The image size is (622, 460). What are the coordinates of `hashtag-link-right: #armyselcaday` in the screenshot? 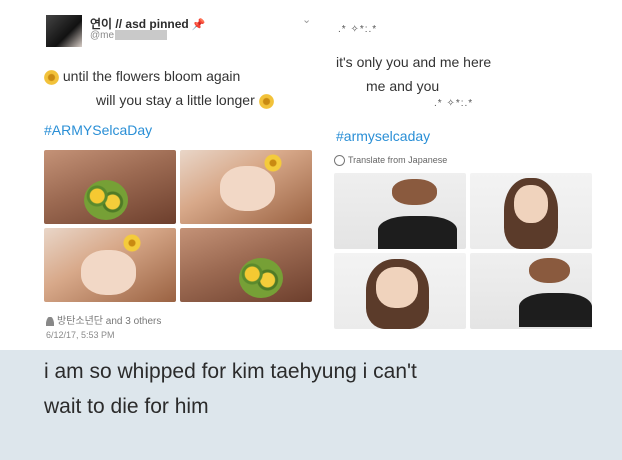 It's located at (383, 136).